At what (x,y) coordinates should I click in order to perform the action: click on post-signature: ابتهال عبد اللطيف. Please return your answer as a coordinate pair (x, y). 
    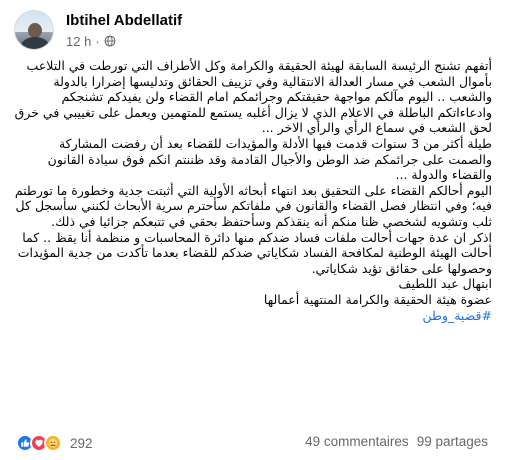
    Looking at the image, I should click on (445, 284).